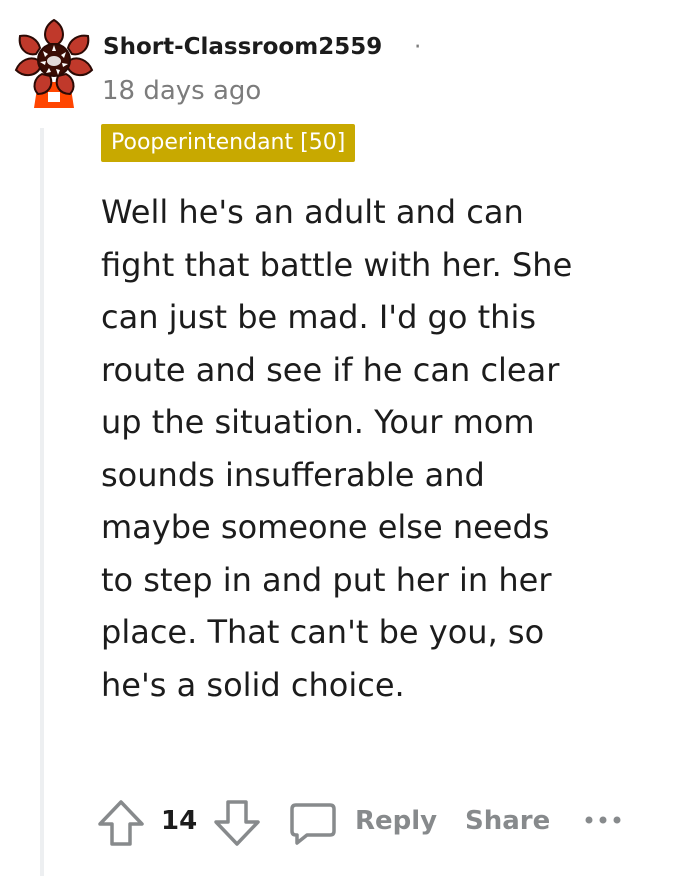 This screenshot has width=700, height=883. I want to click on share-button: Share, so click(507, 821).